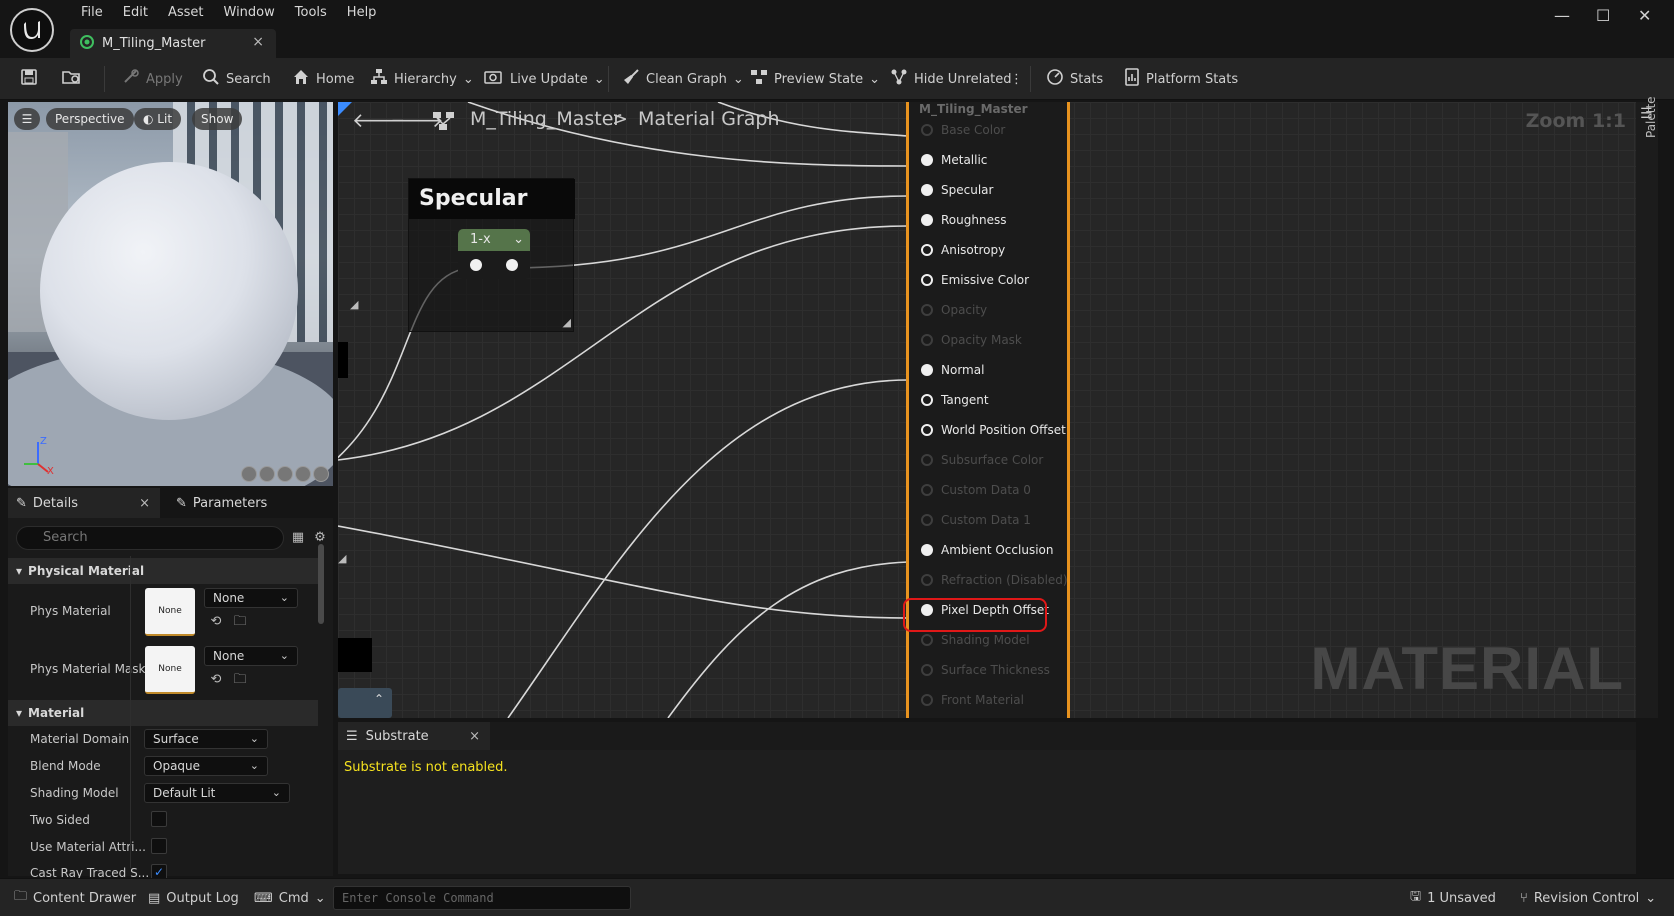 The width and height of the screenshot is (1674, 916). Describe the element at coordinates (217, 793) in the screenshot. I see `shading-model-combo: Default Lit ⌄` at that location.